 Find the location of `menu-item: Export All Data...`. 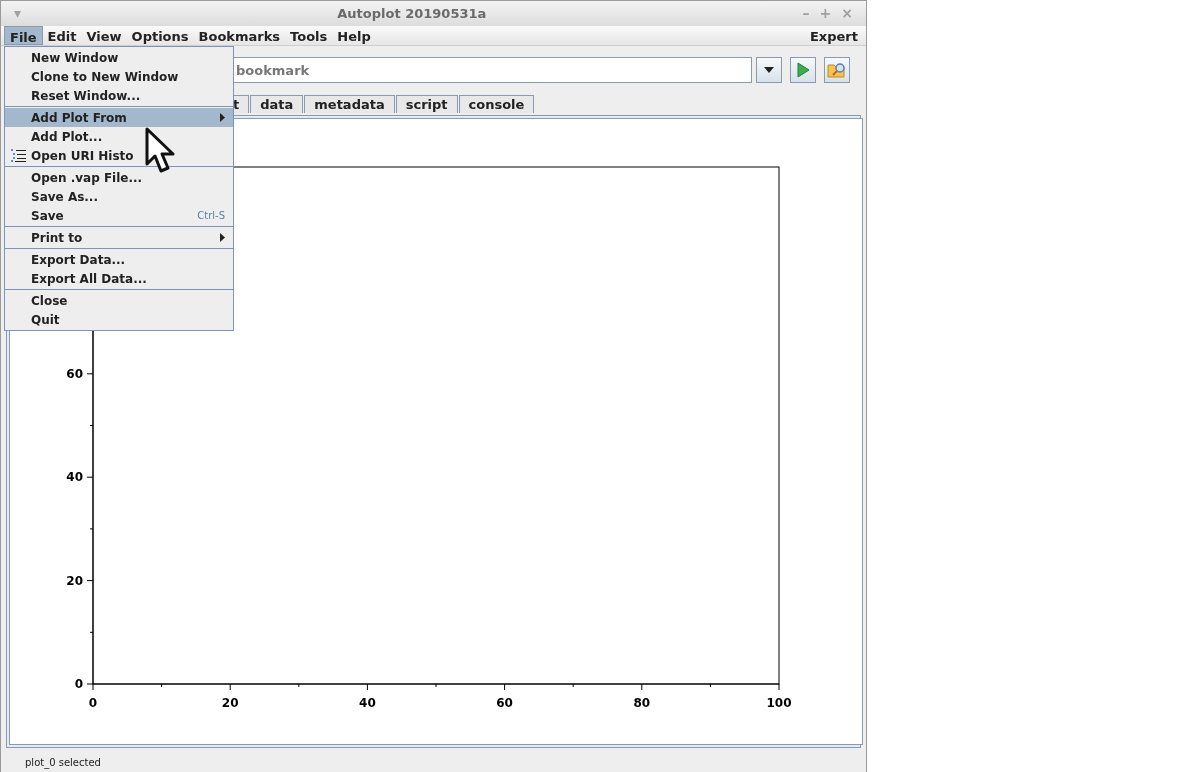

menu-item: Export All Data... is located at coordinates (119, 278).